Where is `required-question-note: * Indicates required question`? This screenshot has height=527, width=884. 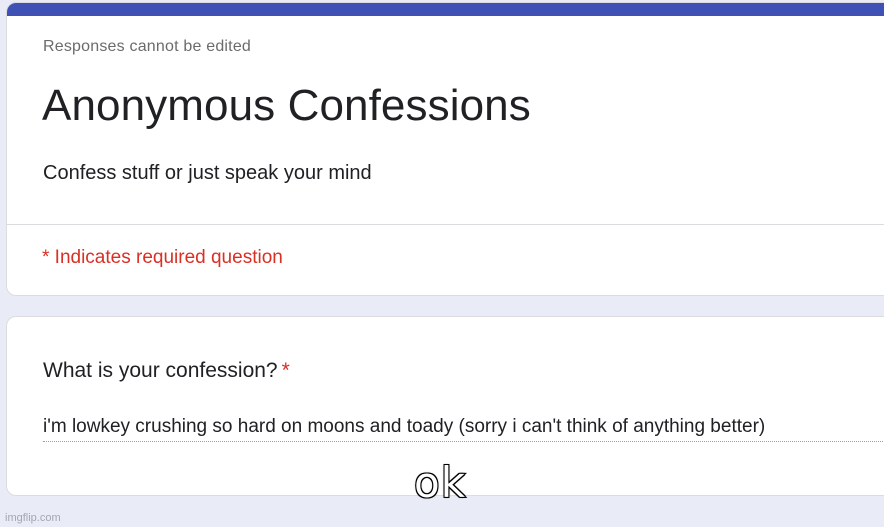
required-question-note: * Indicates required question is located at coordinates (162, 257).